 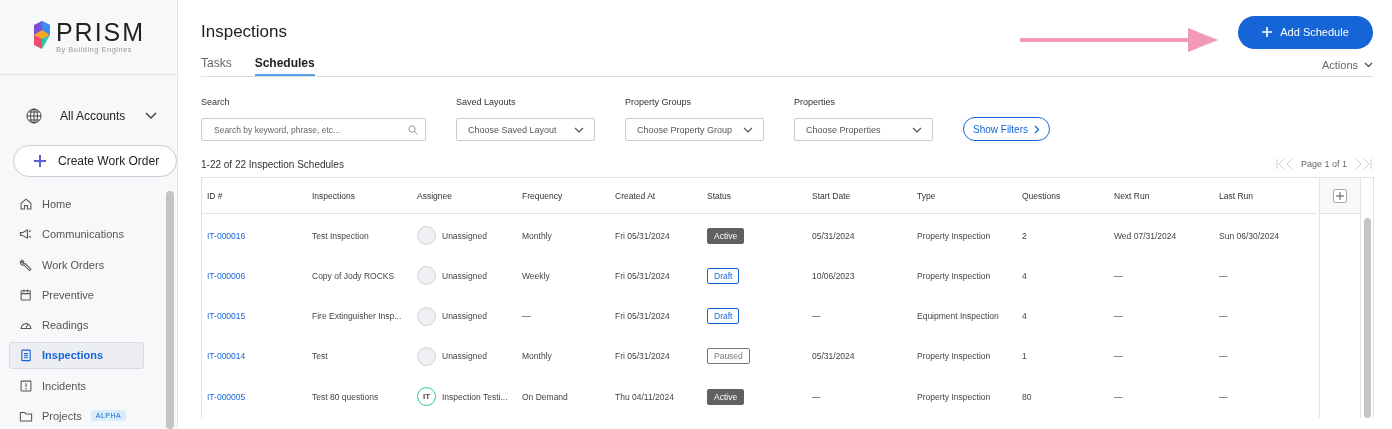 What do you see at coordinates (815, 102) in the screenshot?
I see `field-label: Properties` at bounding box center [815, 102].